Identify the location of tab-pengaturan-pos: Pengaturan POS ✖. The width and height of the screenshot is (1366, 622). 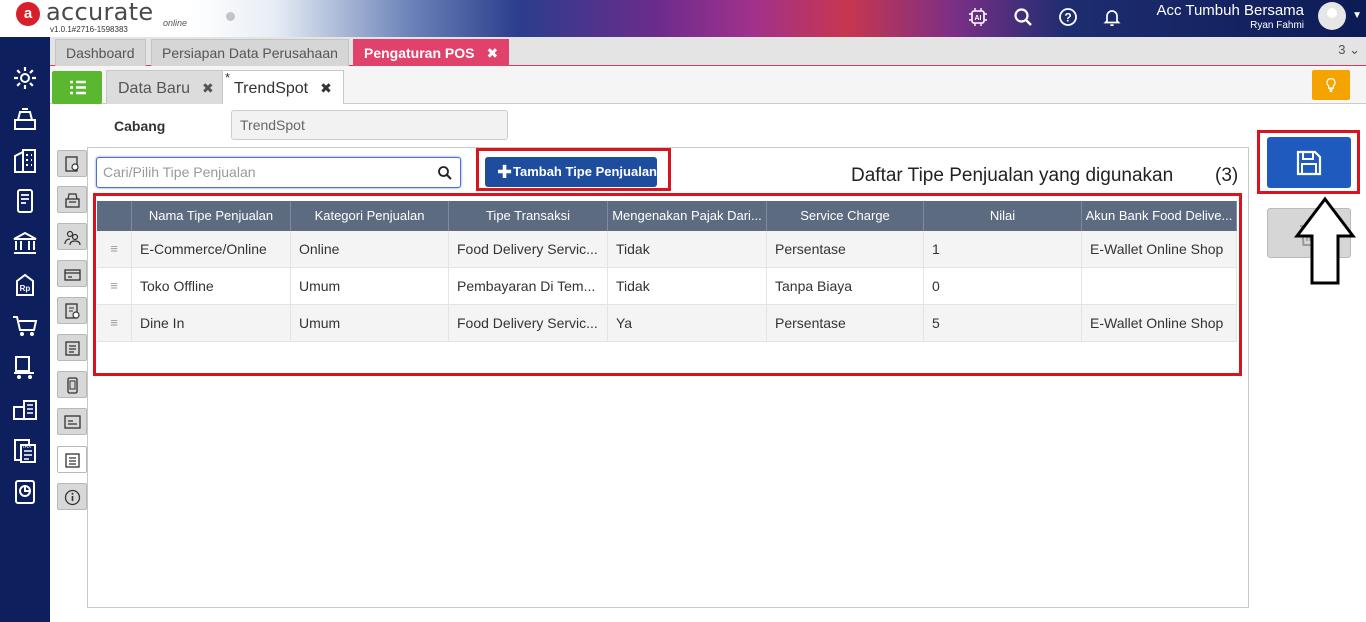
(431, 52).